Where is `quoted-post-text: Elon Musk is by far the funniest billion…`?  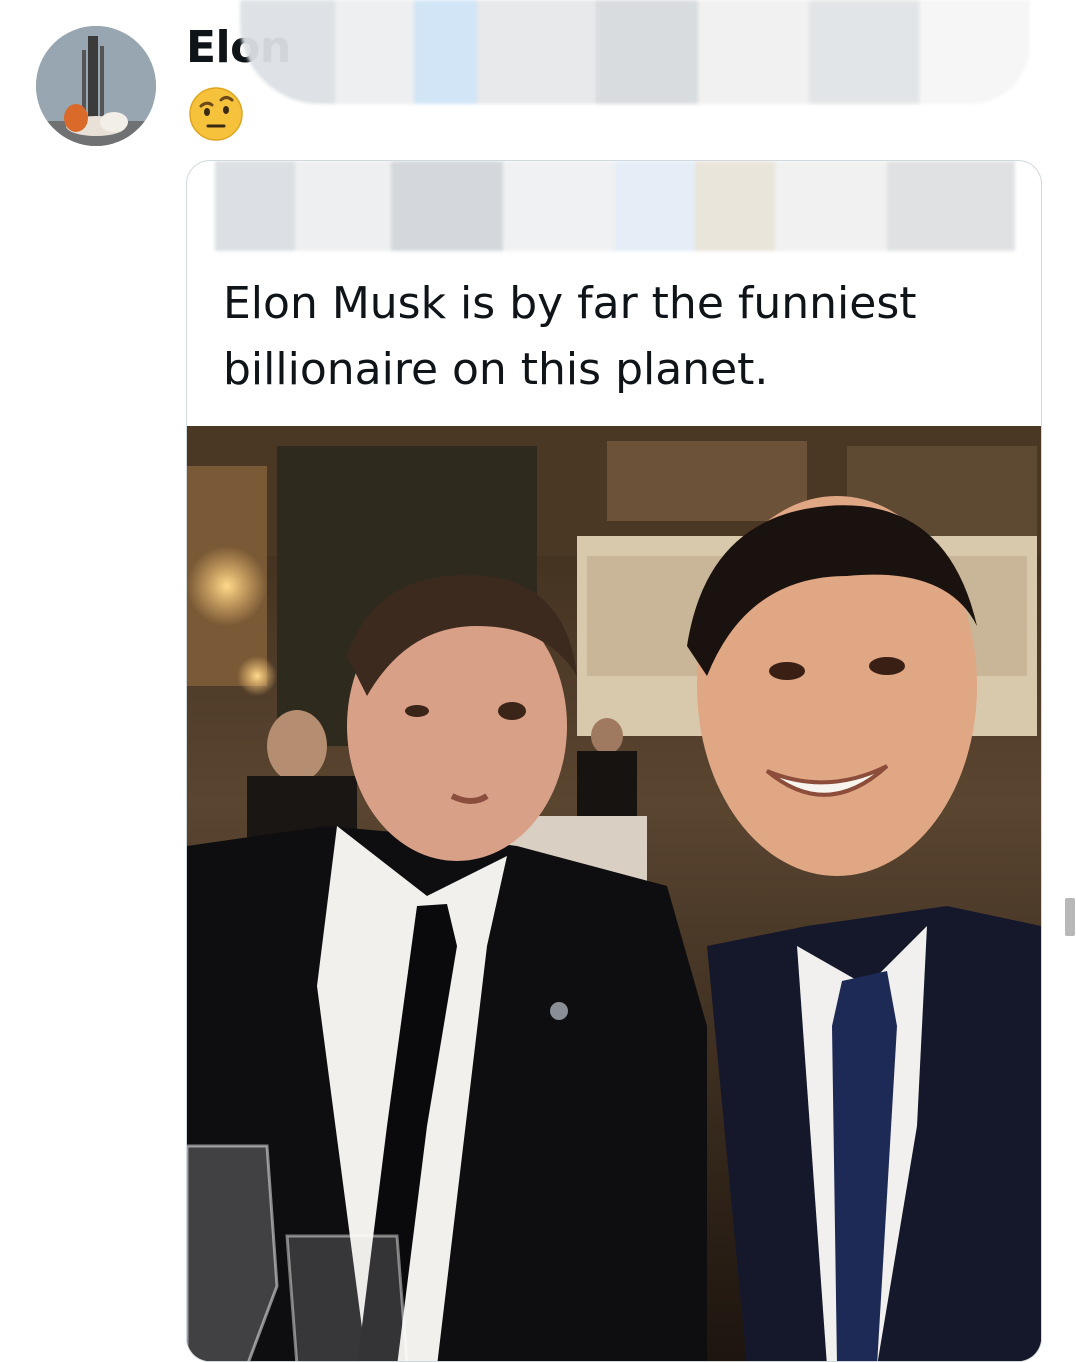 quoted-post-text: Elon Musk is by far the funniest billion… is located at coordinates (570, 336).